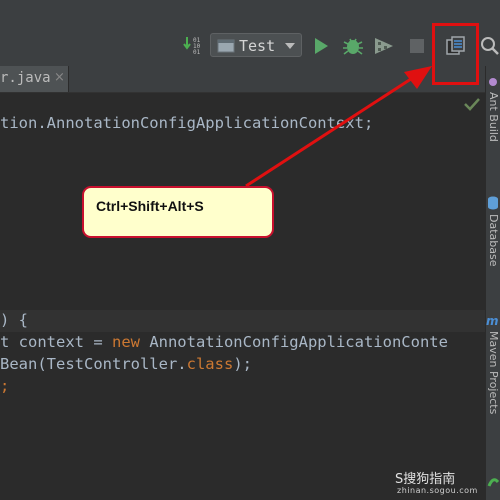 The height and width of the screenshot is (500, 500). What do you see at coordinates (242, 79) in the screenshot?
I see `editor-tab-bar: r.java ×` at bounding box center [242, 79].